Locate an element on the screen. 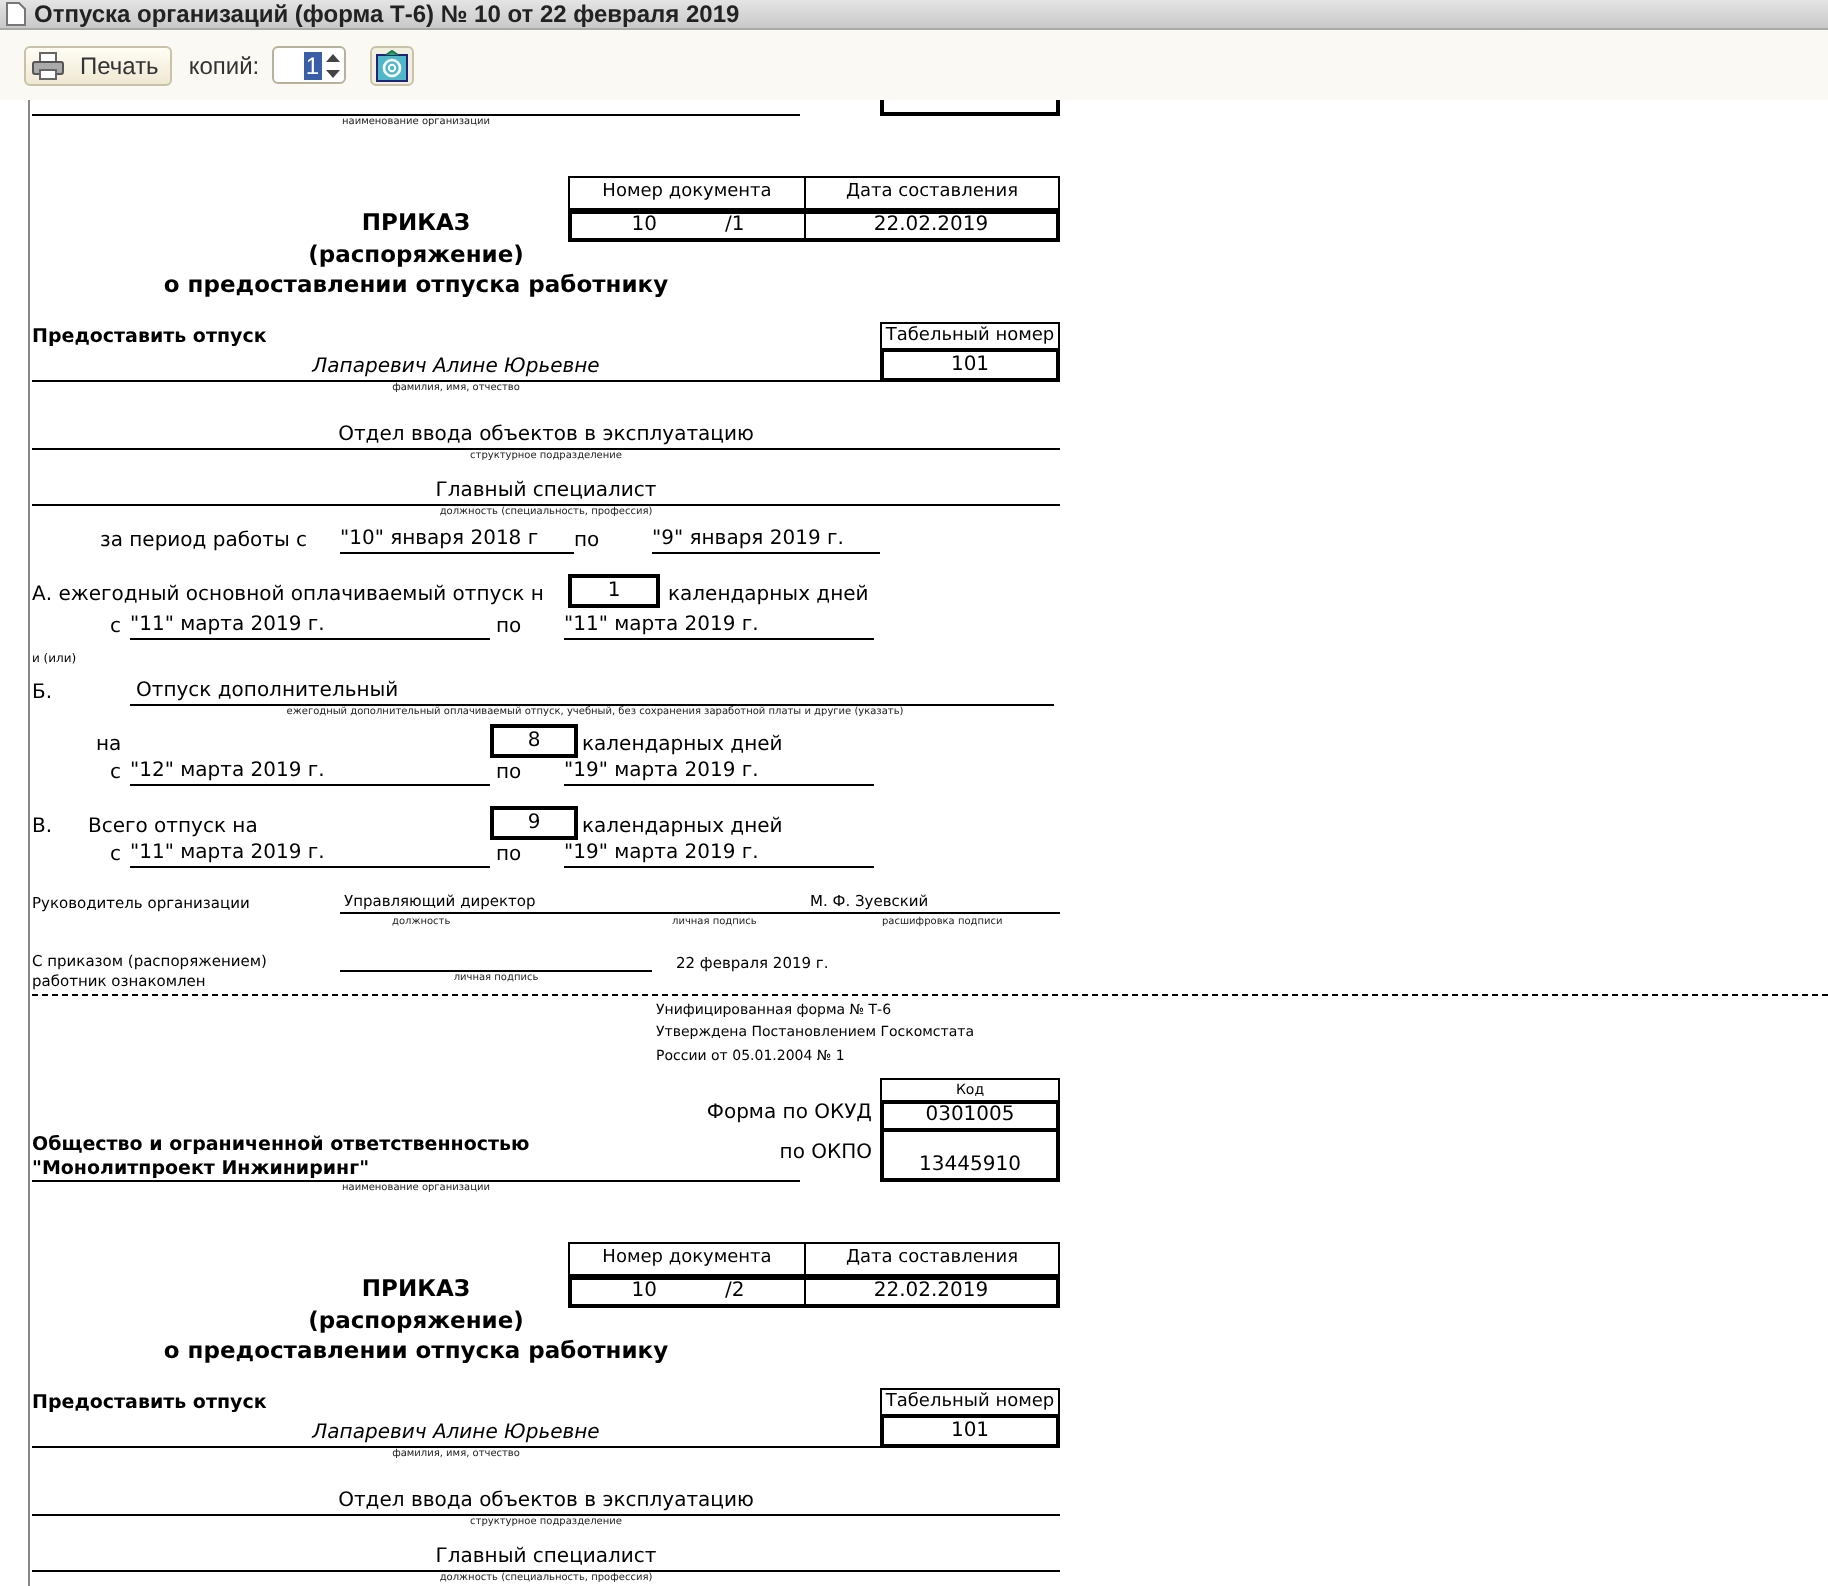 This screenshot has height=1586, width=1828. organization-name: "Монолитпроект Инжиниринг" is located at coordinates (201, 1168).